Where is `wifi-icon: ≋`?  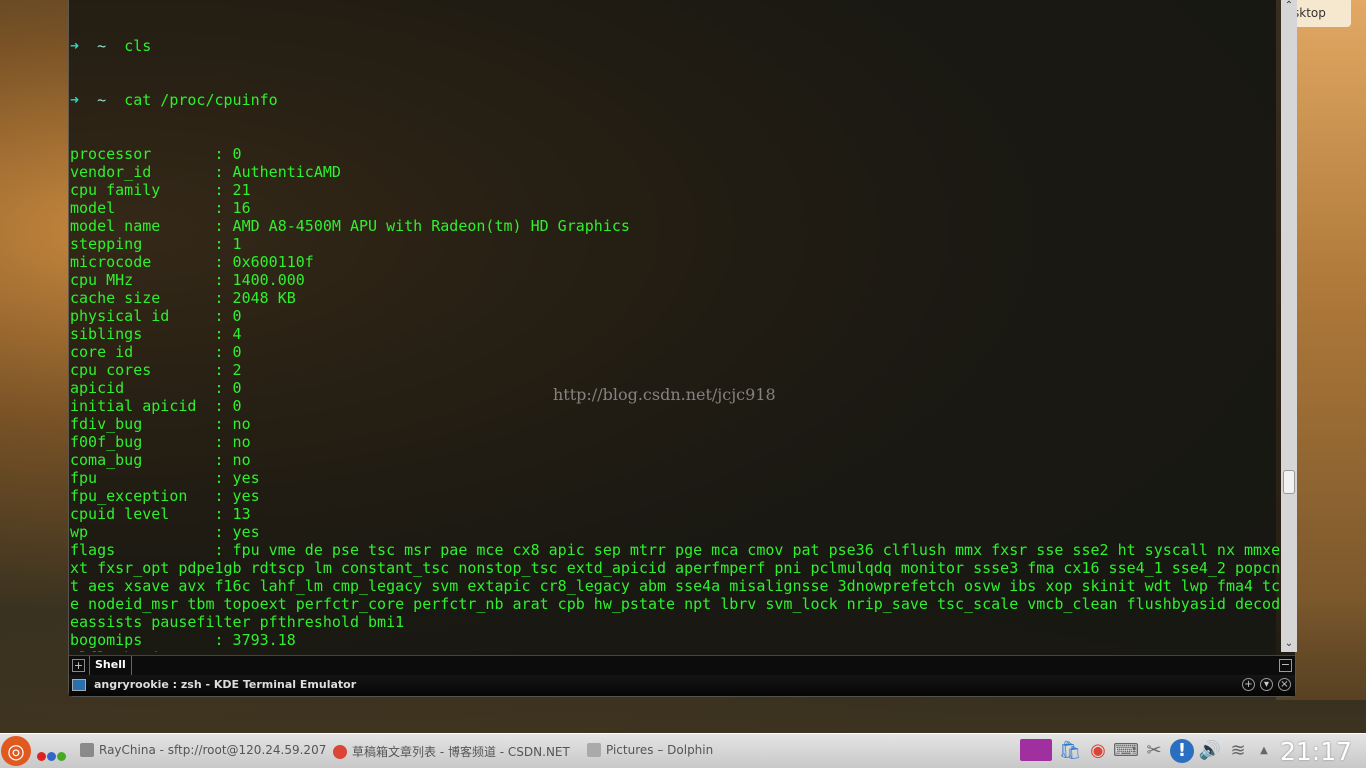
wifi-icon: ≋ is located at coordinates (1238, 751).